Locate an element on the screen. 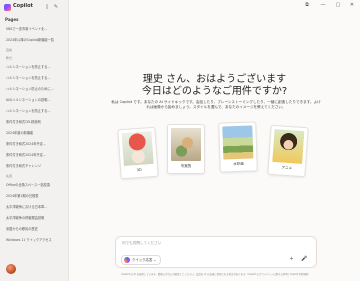 Image resolution: width=360 pixels, height=281 pixels. copilot-logo-icon is located at coordinates (7, 7).